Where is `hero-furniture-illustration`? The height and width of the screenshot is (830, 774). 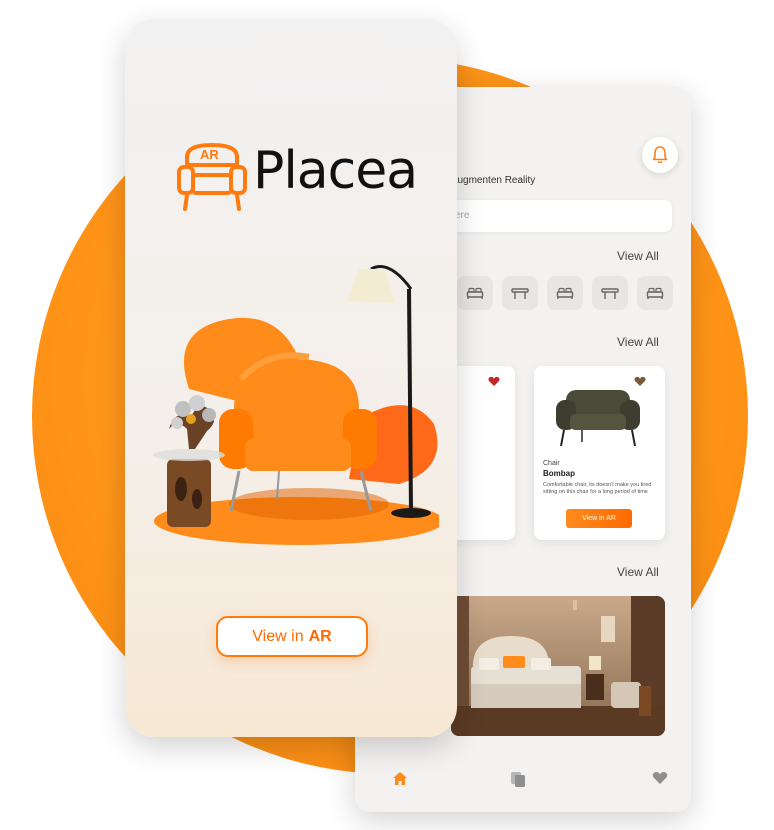
hero-furniture-illustration is located at coordinates (296, 405).